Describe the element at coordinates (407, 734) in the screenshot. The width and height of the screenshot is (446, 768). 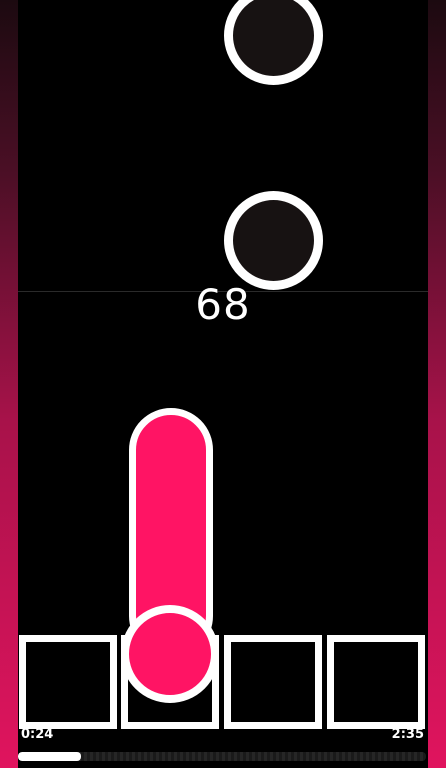
I see `total-time: 2:35` at that location.